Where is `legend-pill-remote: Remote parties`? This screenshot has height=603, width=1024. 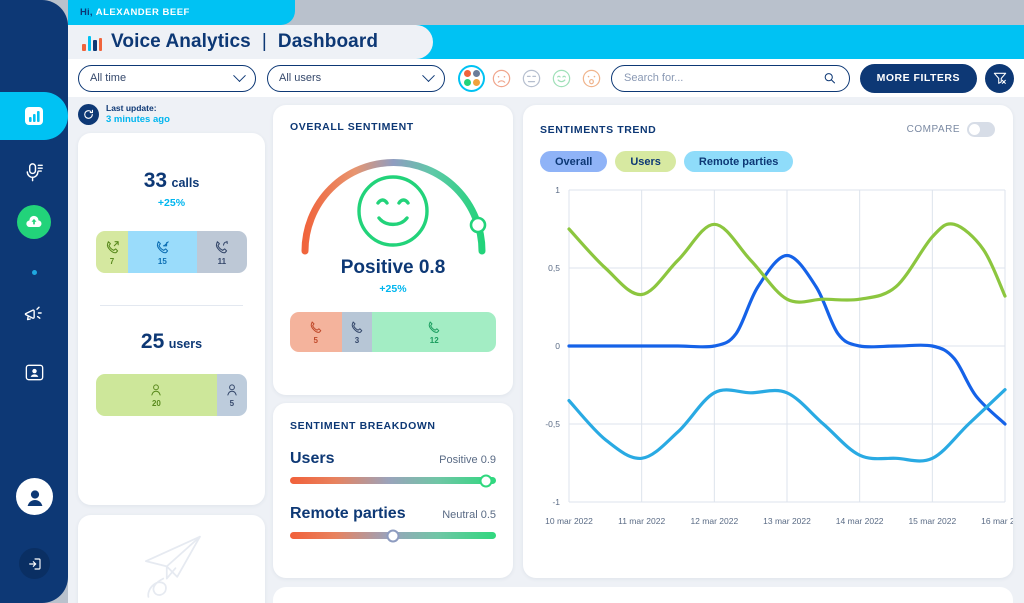
legend-pill-remote: Remote parties is located at coordinates (738, 161).